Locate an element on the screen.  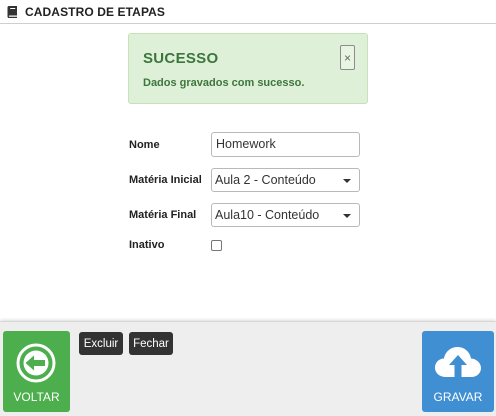
voltar-label: VOLTAR is located at coordinates (36, 397).